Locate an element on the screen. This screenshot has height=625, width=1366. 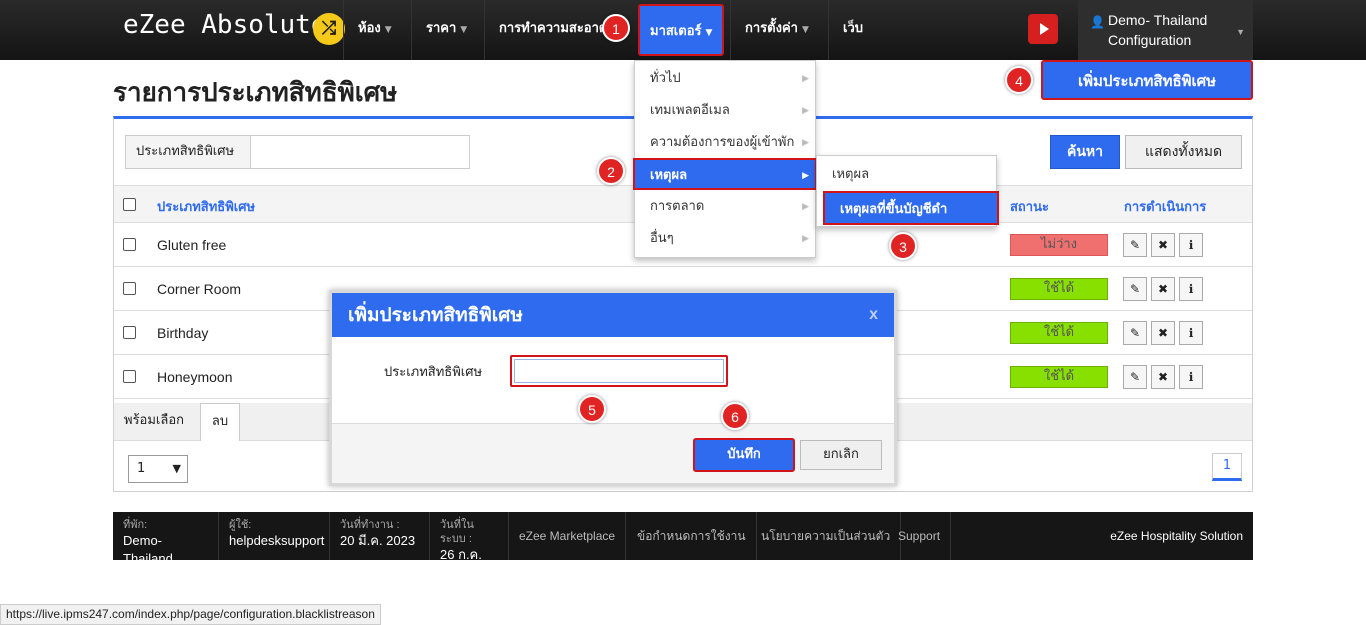
close-icon: x is located at coordinates (873, 315).